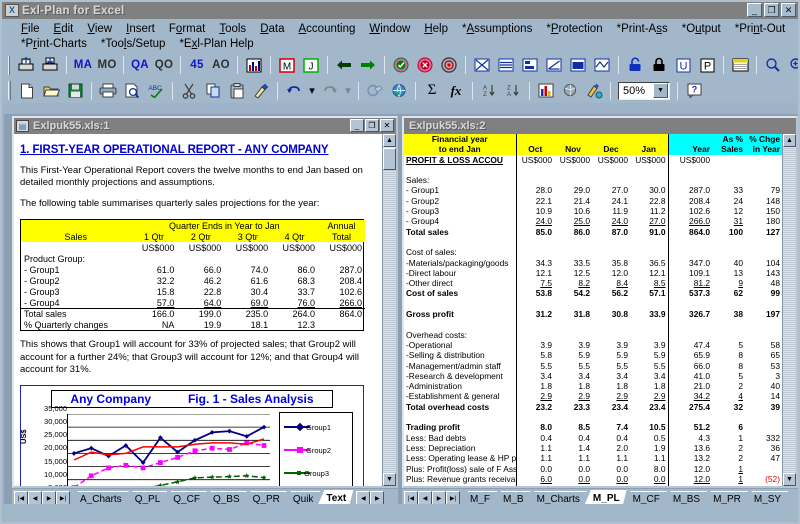  Describe the element at coordinates (642, 29) in the screenshot. I see `menu-item-printass: *Print-Ass` at that location.